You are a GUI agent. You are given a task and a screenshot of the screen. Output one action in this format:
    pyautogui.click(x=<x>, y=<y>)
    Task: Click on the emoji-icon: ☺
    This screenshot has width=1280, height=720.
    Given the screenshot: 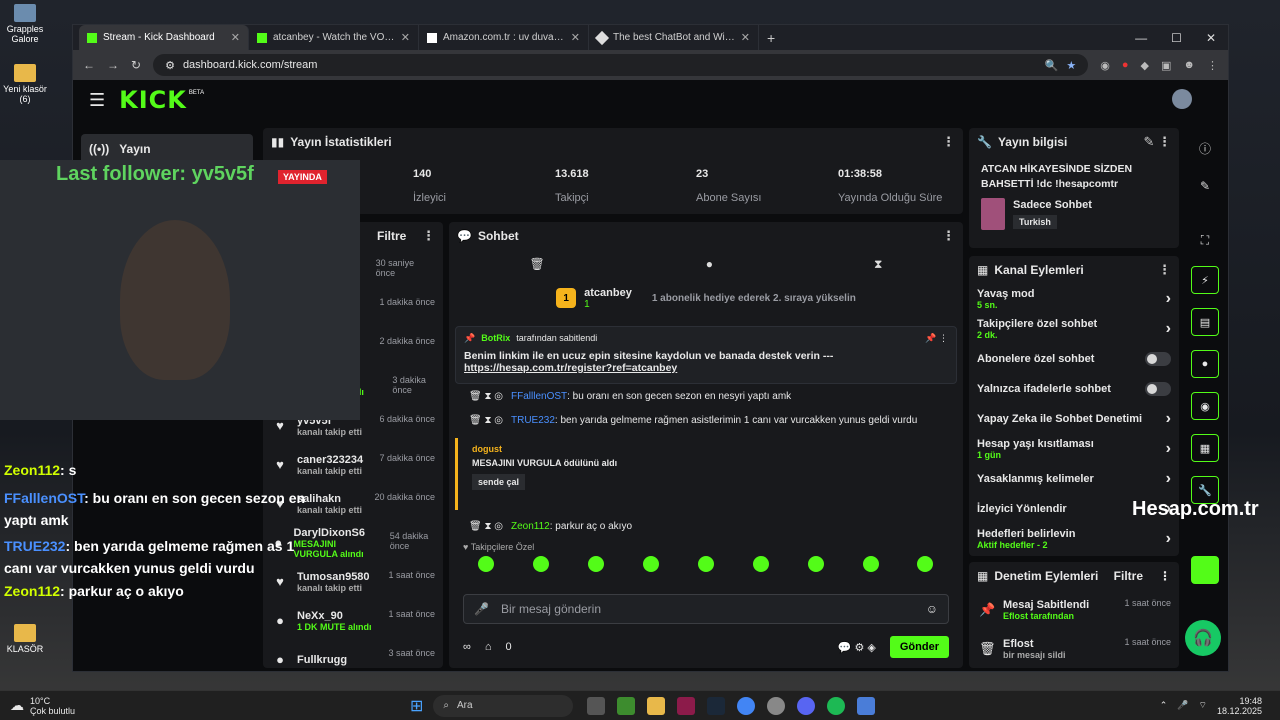 What is the action you would take?
    pyautogui.click(x=932, y=609)
    